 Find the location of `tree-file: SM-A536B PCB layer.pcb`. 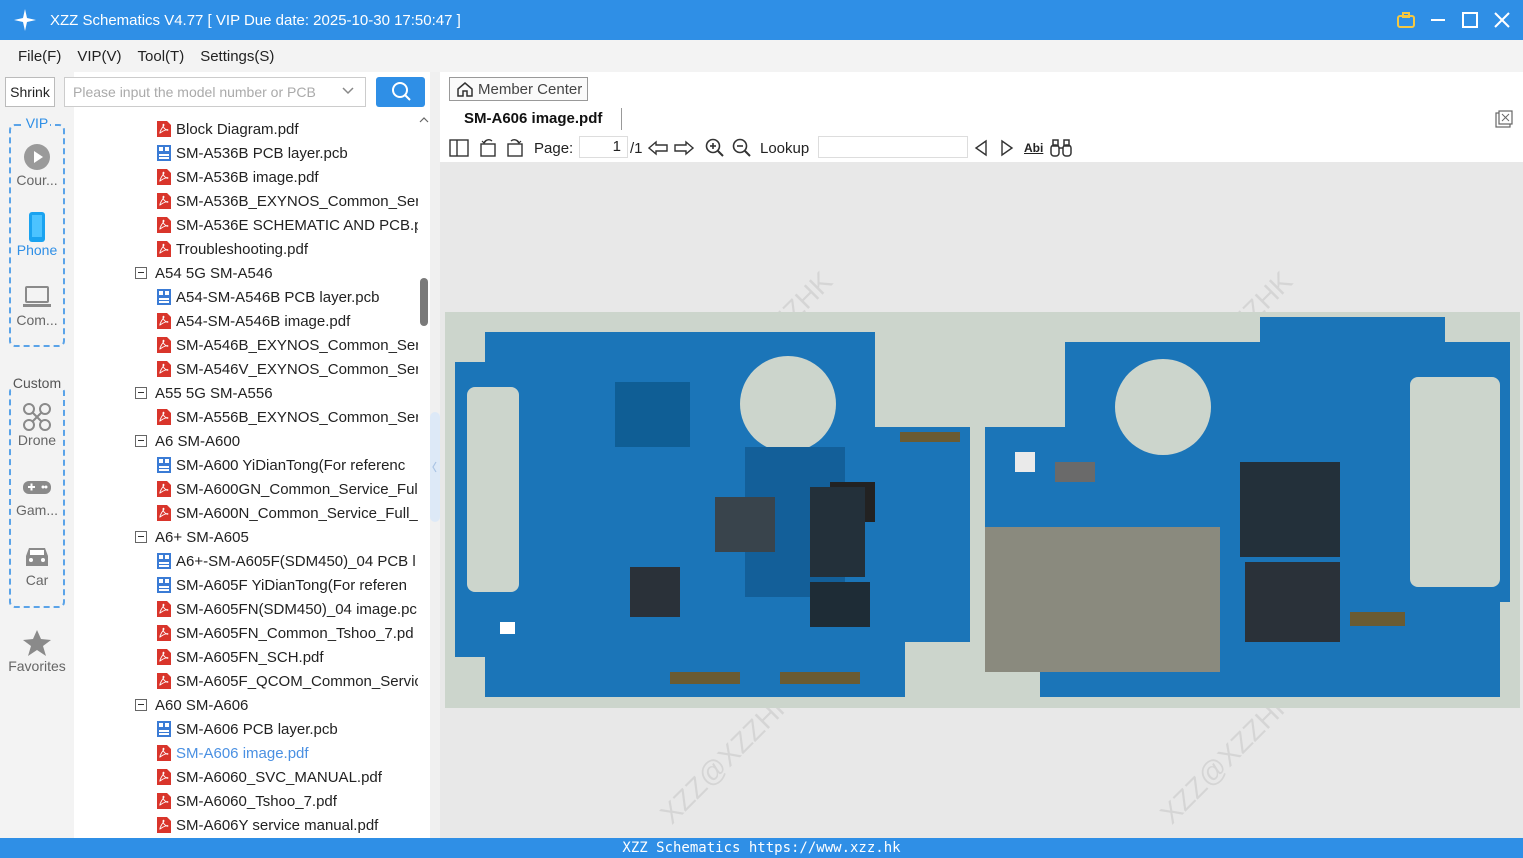

tree-file: SM-A536B PCB layer.pcb is located at coordinates (287, 153).